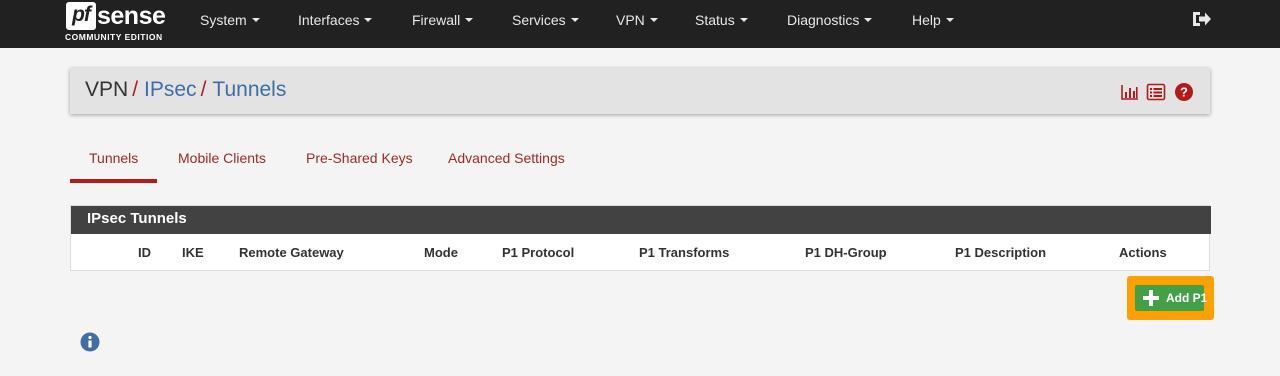  I want to click on add-p1-label: Add P1, so click(1187, 298).